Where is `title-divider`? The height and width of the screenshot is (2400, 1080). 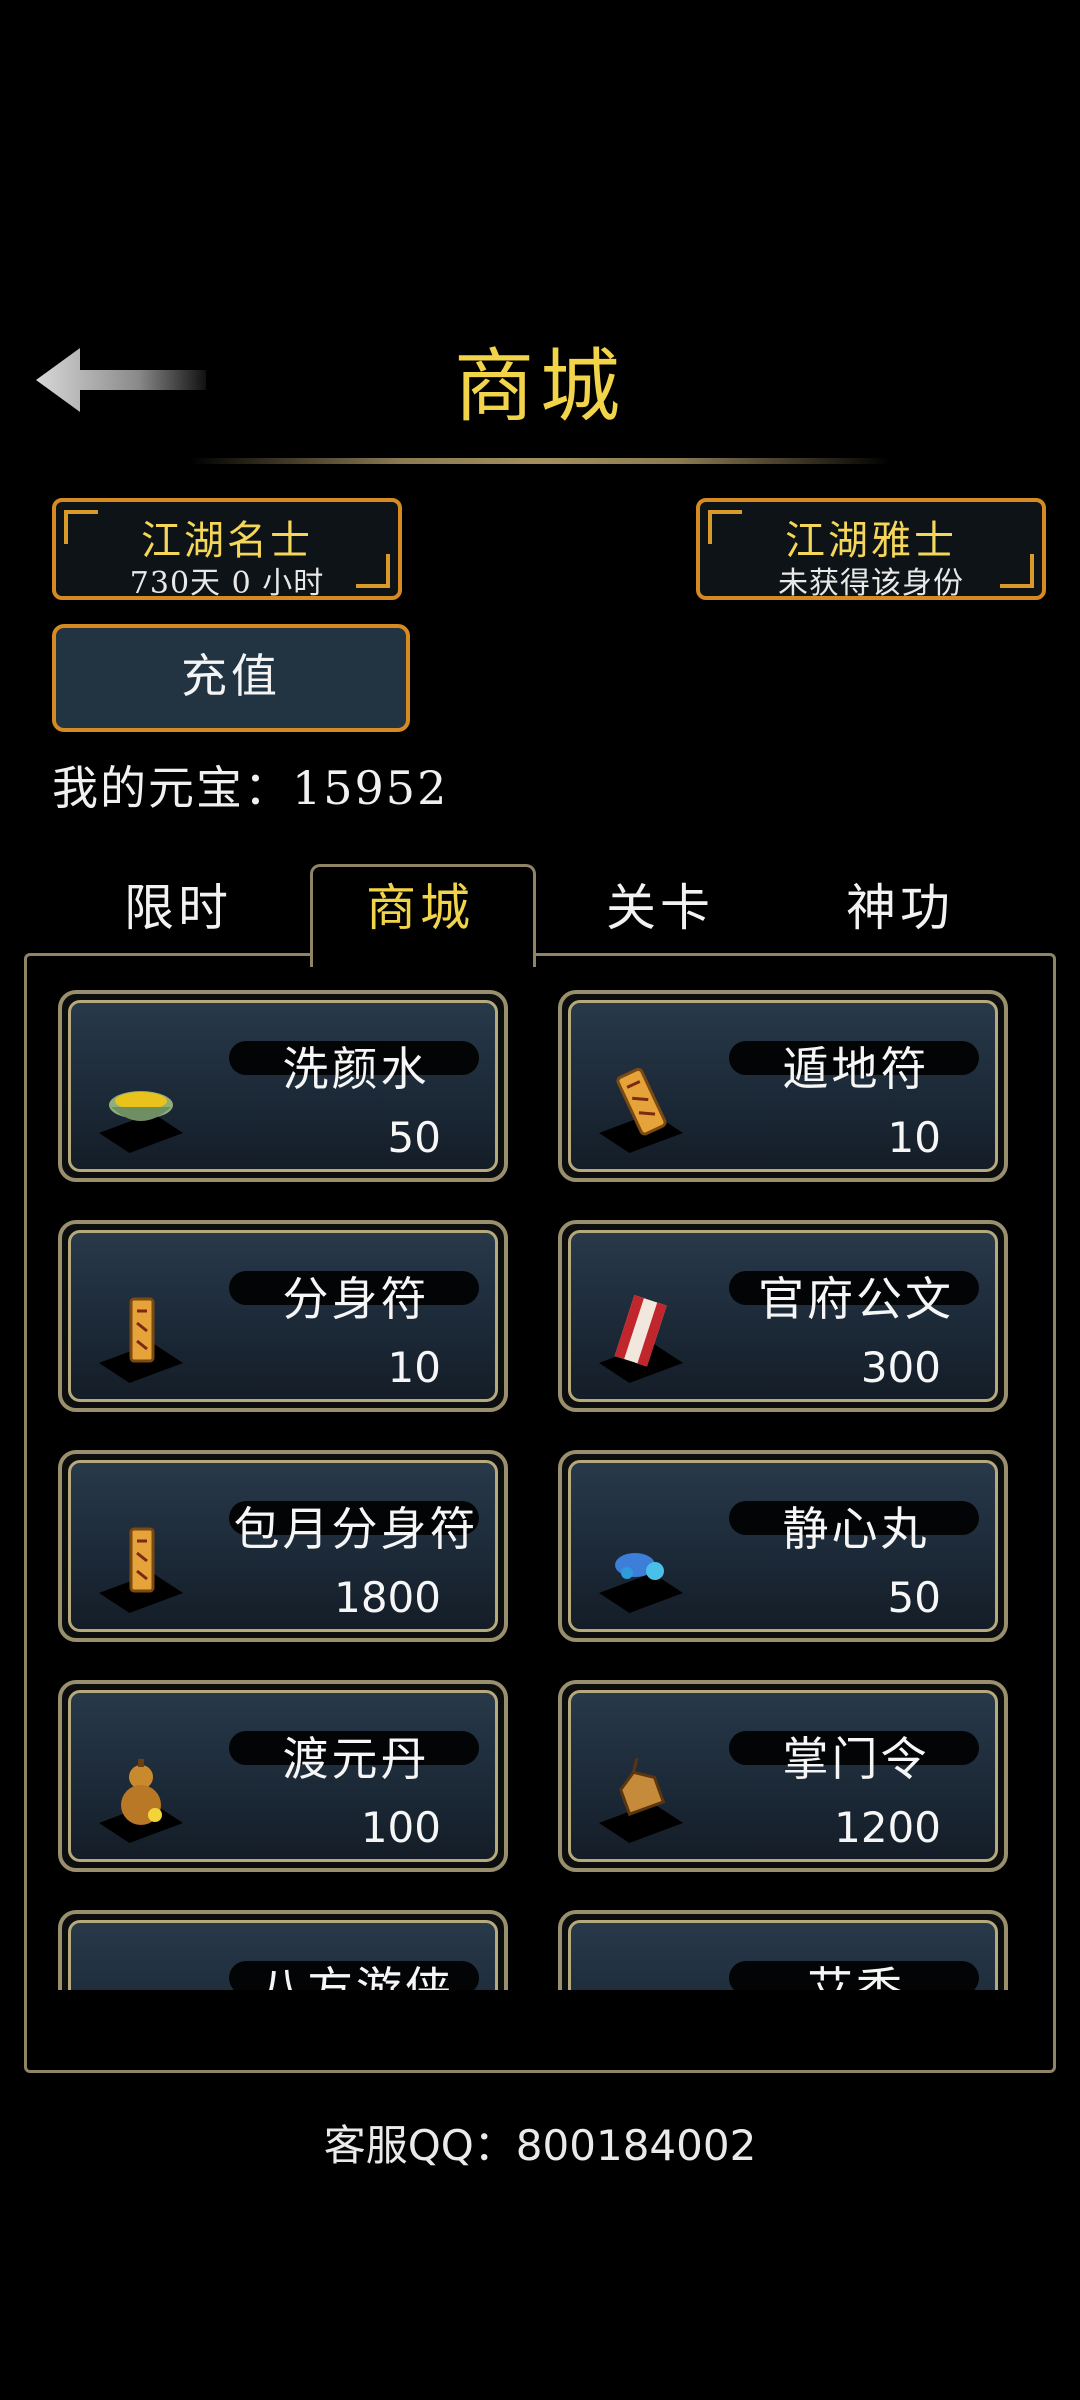
title-divider is located at coordinates (540, 461).